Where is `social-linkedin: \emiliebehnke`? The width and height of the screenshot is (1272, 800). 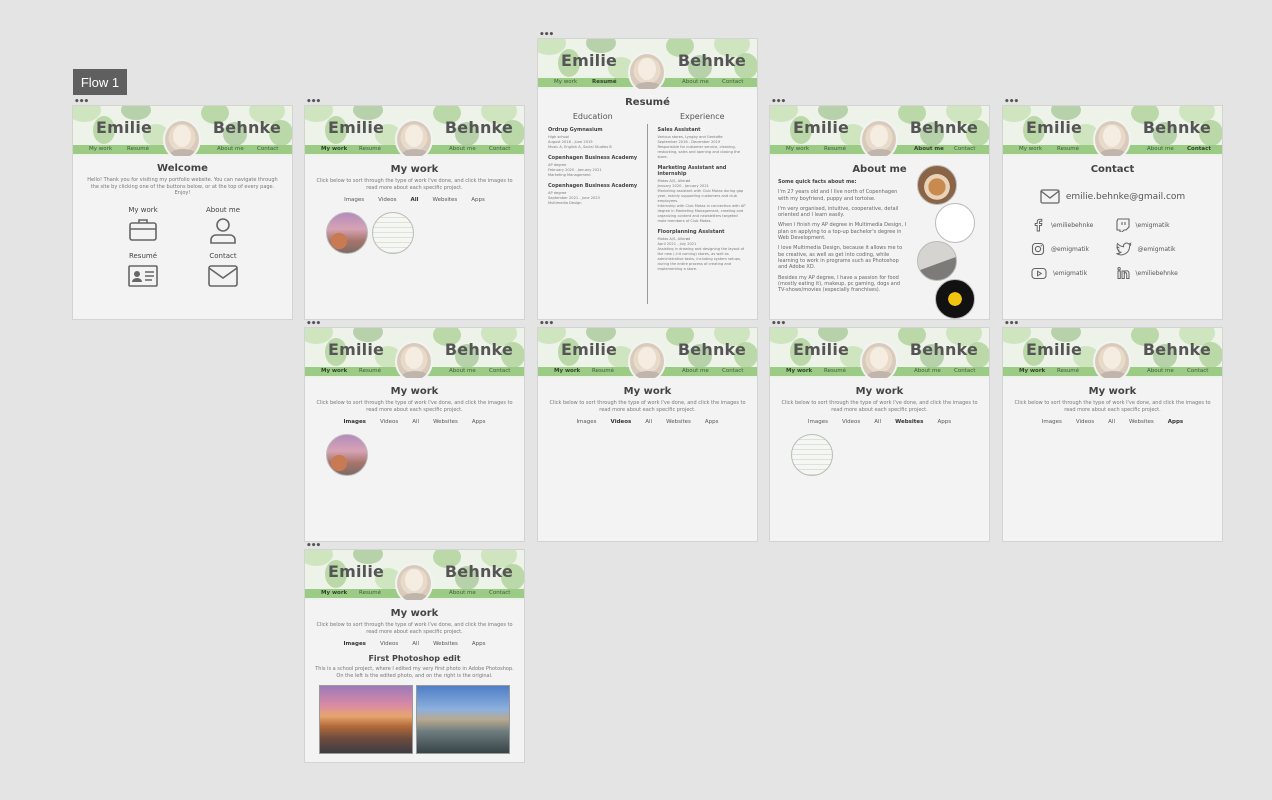 social-linkedin: \emiliebehnke is located at coordinates (1158, 273).